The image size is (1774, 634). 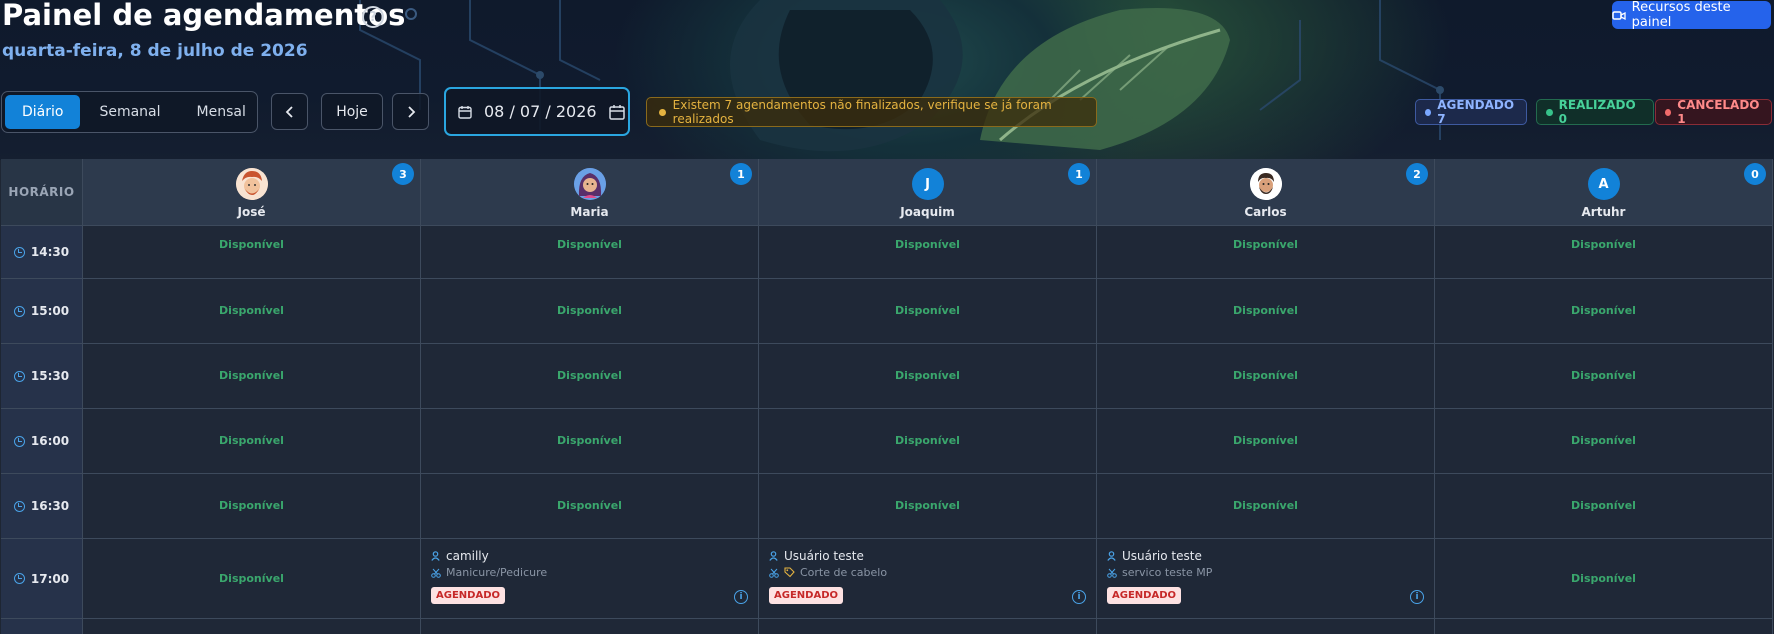 I want to click on professional-name: José, so click(x=251, y=212).